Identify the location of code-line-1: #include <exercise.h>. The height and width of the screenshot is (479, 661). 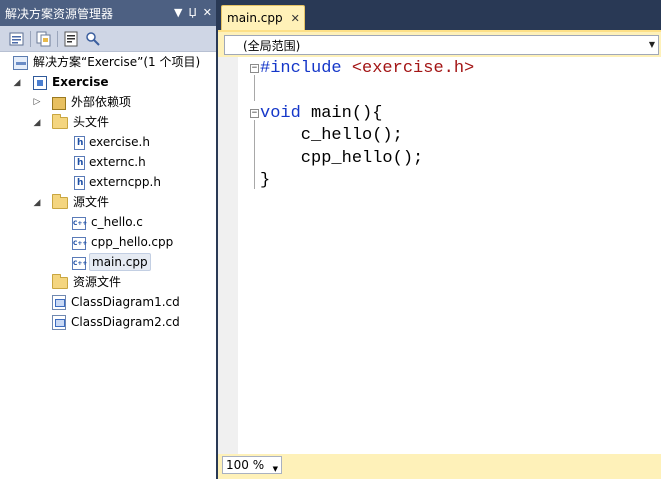
(367, 69).